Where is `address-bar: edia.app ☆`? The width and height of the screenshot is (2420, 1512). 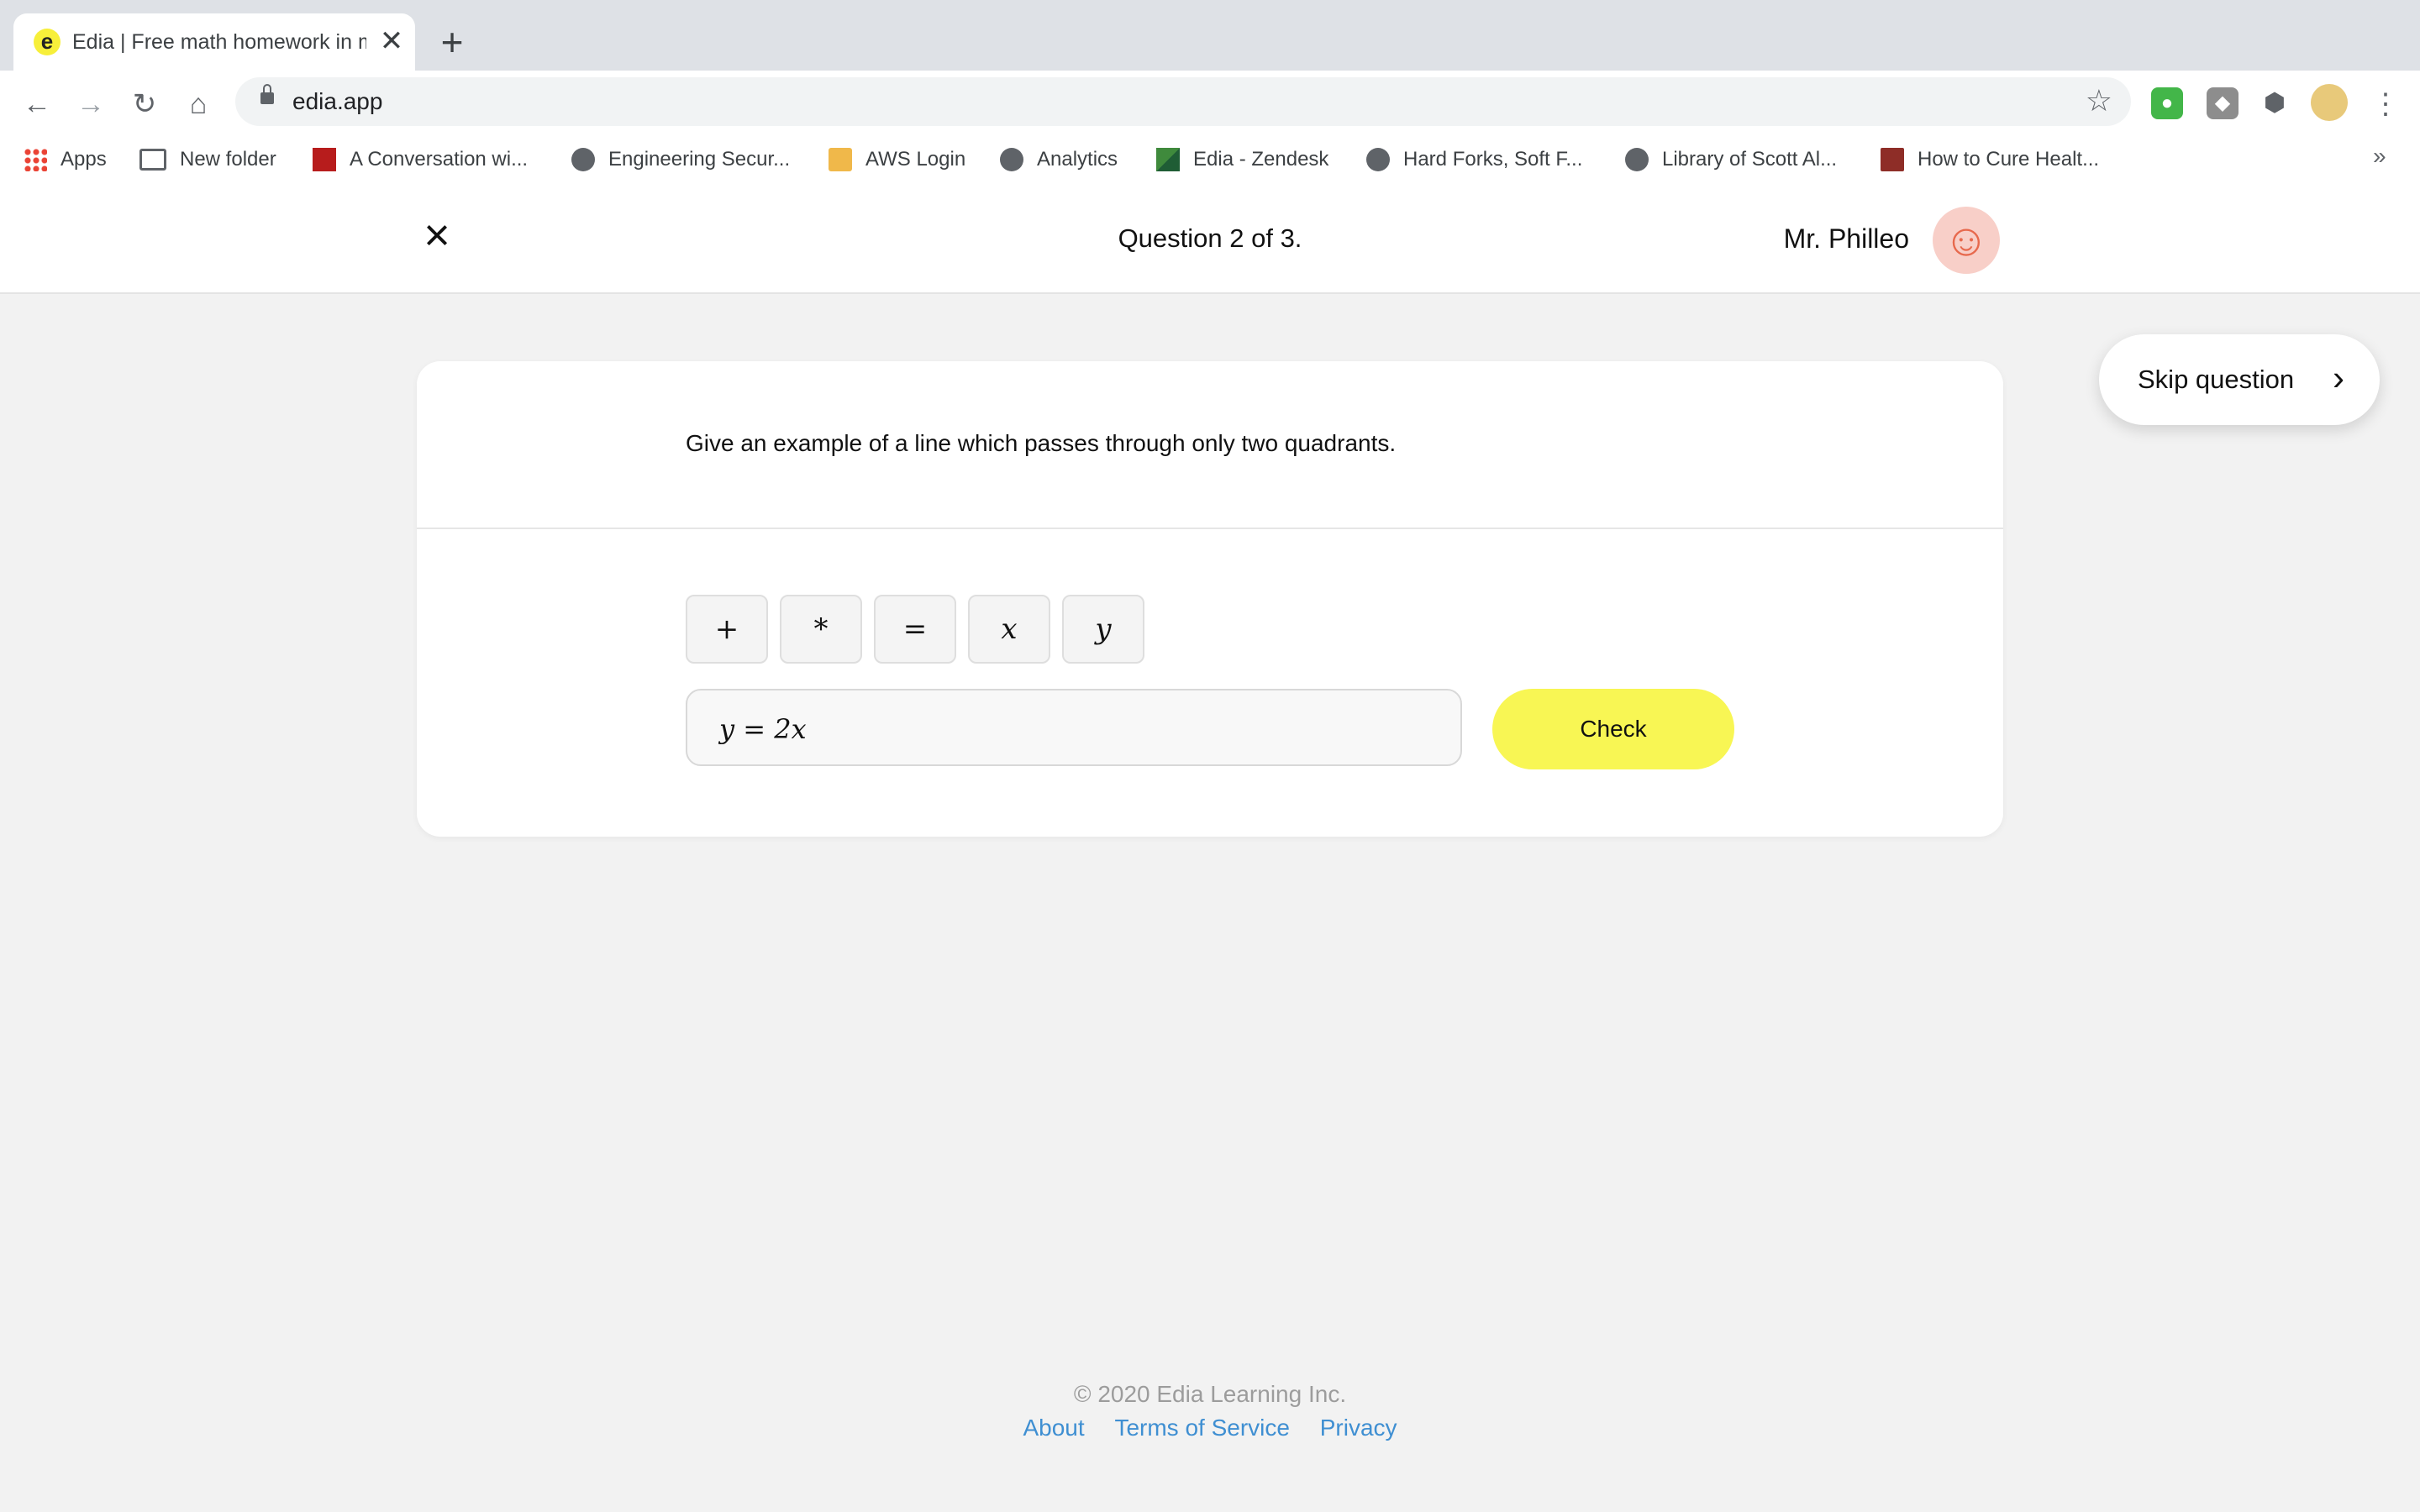
address-bar: edia.app ☆ is located at coordinates (1183, 101).